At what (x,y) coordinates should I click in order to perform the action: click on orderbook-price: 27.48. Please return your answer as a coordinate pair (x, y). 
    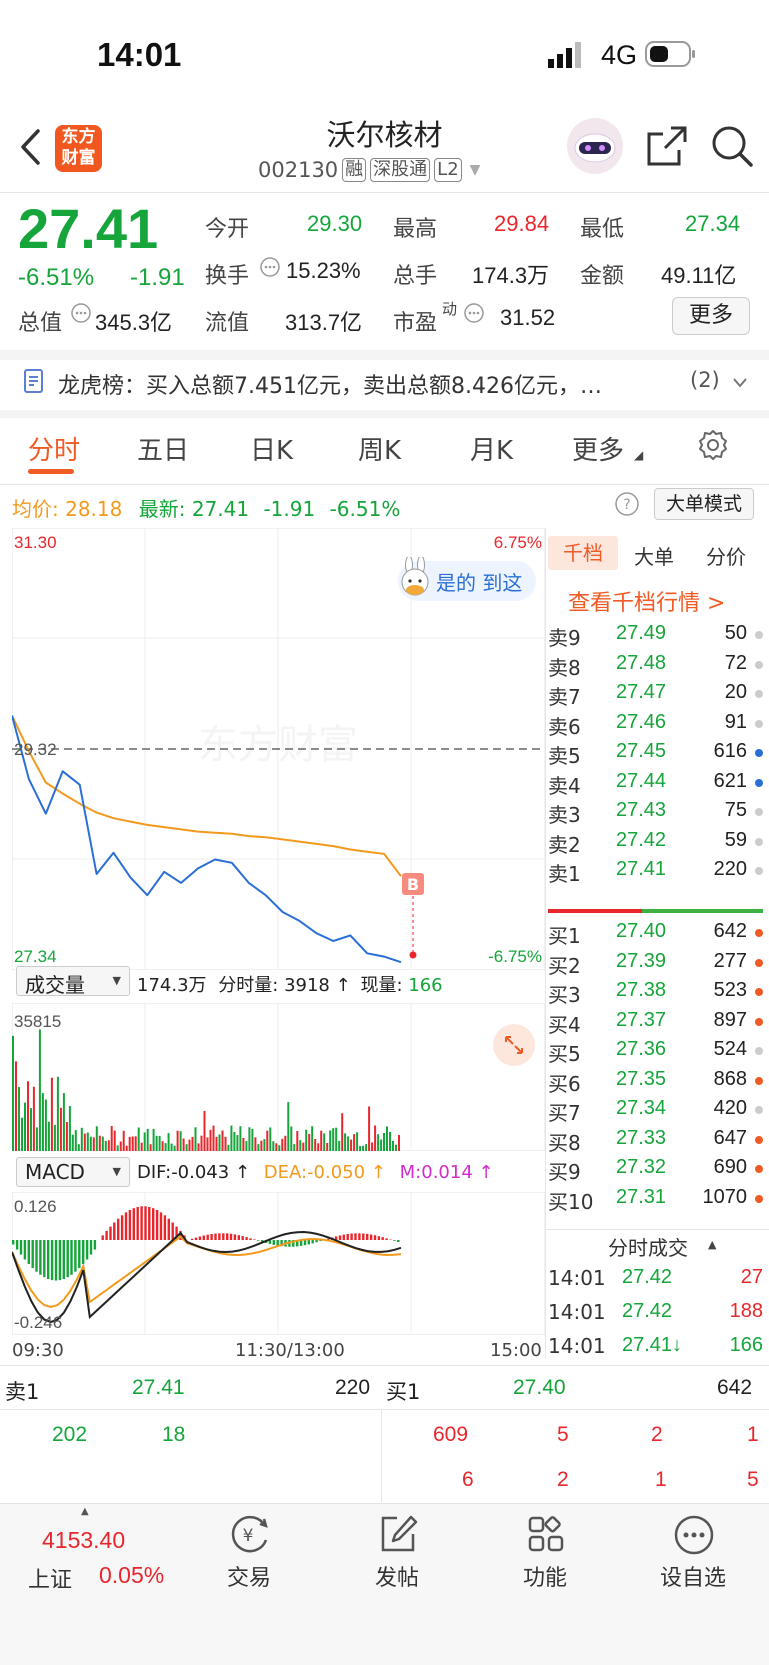
    Looking at the image, I should click on (641, 662).